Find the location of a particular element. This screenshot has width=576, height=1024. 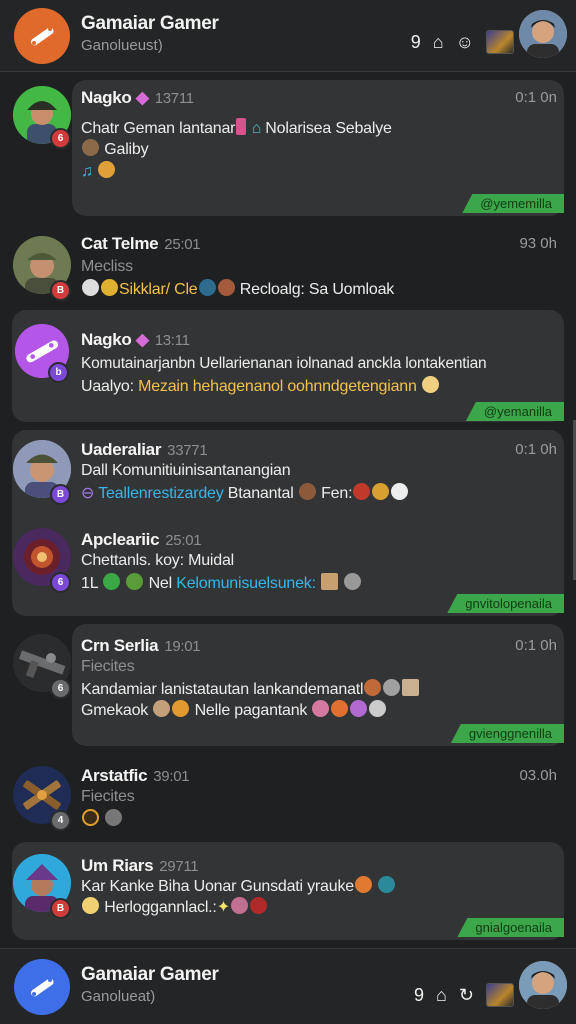

music-icon: ♫ is located at coordinates (87, 171).